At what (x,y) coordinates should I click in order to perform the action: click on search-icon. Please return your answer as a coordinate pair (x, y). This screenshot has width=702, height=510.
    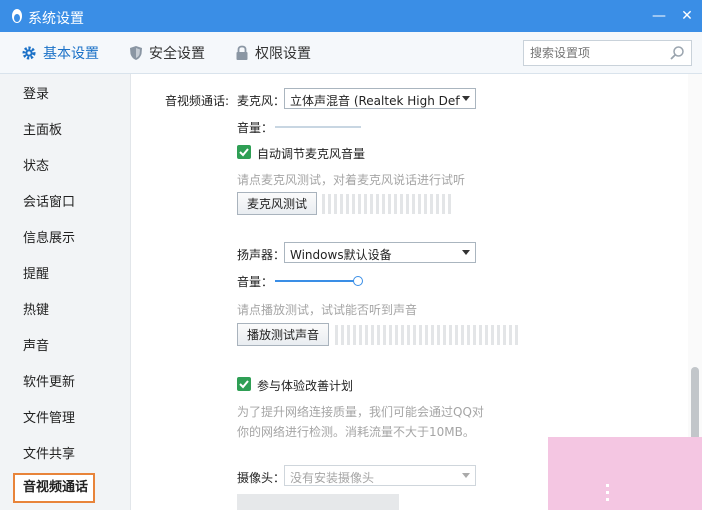
    Looking at the image, I should click on (677, 53).